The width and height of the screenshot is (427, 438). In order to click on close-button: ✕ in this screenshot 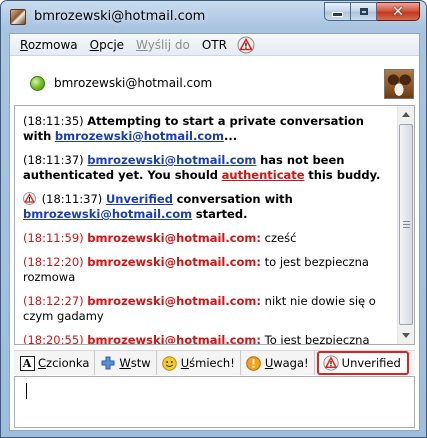, I will do `click(398, 11)`.